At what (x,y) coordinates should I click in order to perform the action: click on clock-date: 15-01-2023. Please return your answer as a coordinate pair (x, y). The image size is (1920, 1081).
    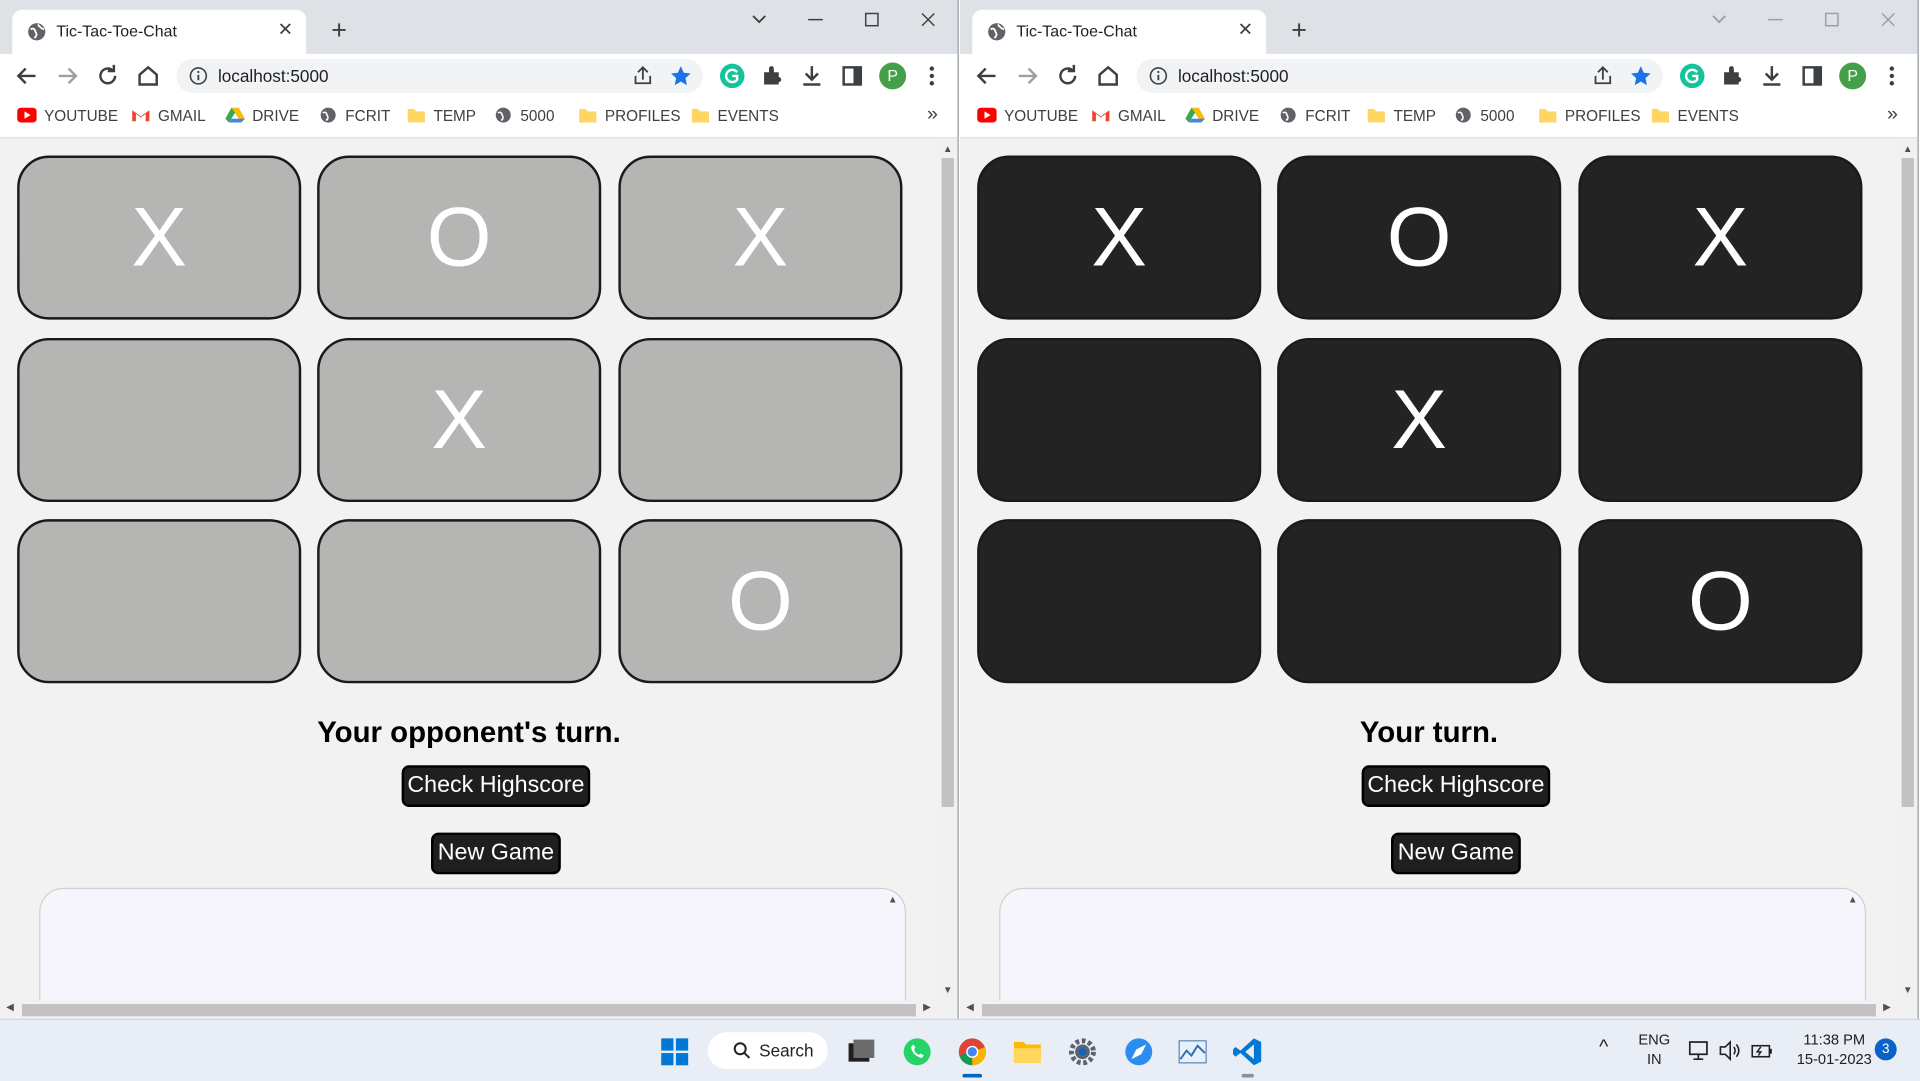
    Looking at the image, I should click on (1834, 1059).